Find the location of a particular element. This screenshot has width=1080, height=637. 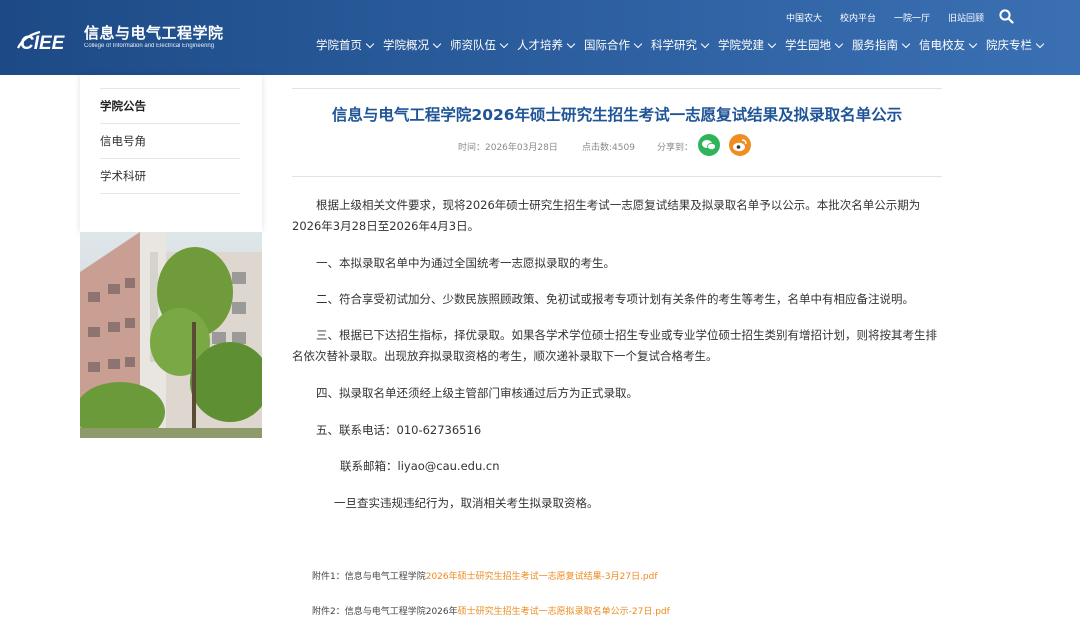

sidebar-menu: 学院公告 信电号角 学术科研 is located at coordinates (171, 153).